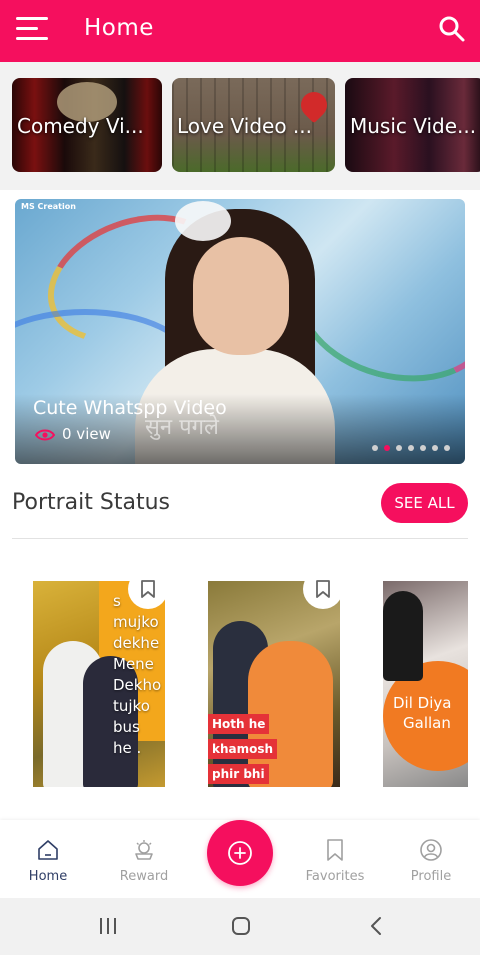 This screenshot has height=955, width=480. Describe the element at coordinates (274, 684) in the screenshot. I see `portrait-status-card: Hoth he khamosh phir bhi` at that location.